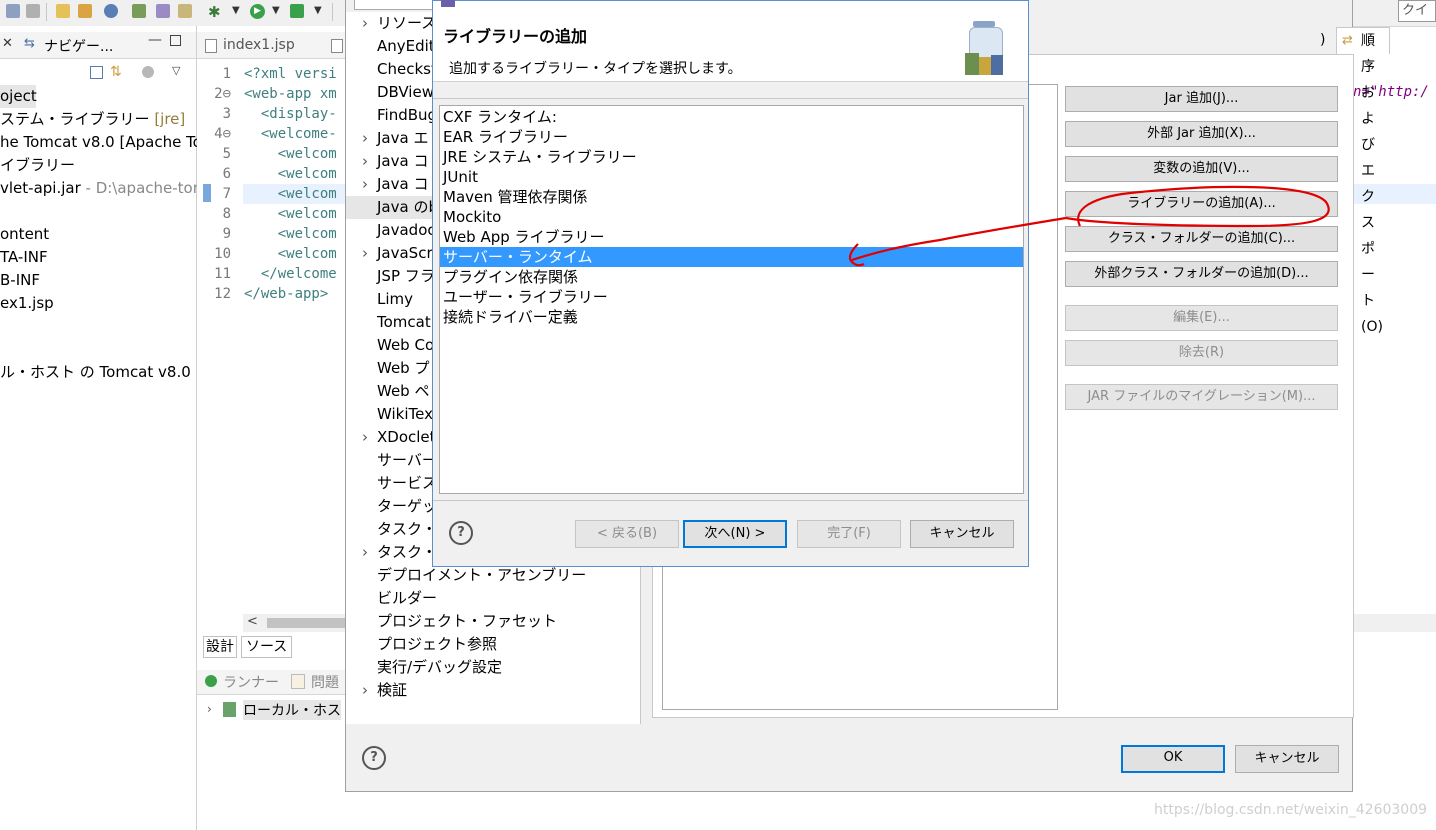 This screenshot has width=1436, height=830. I want to click on library-type-item: CXF ランタイム:, so click(731, 117).